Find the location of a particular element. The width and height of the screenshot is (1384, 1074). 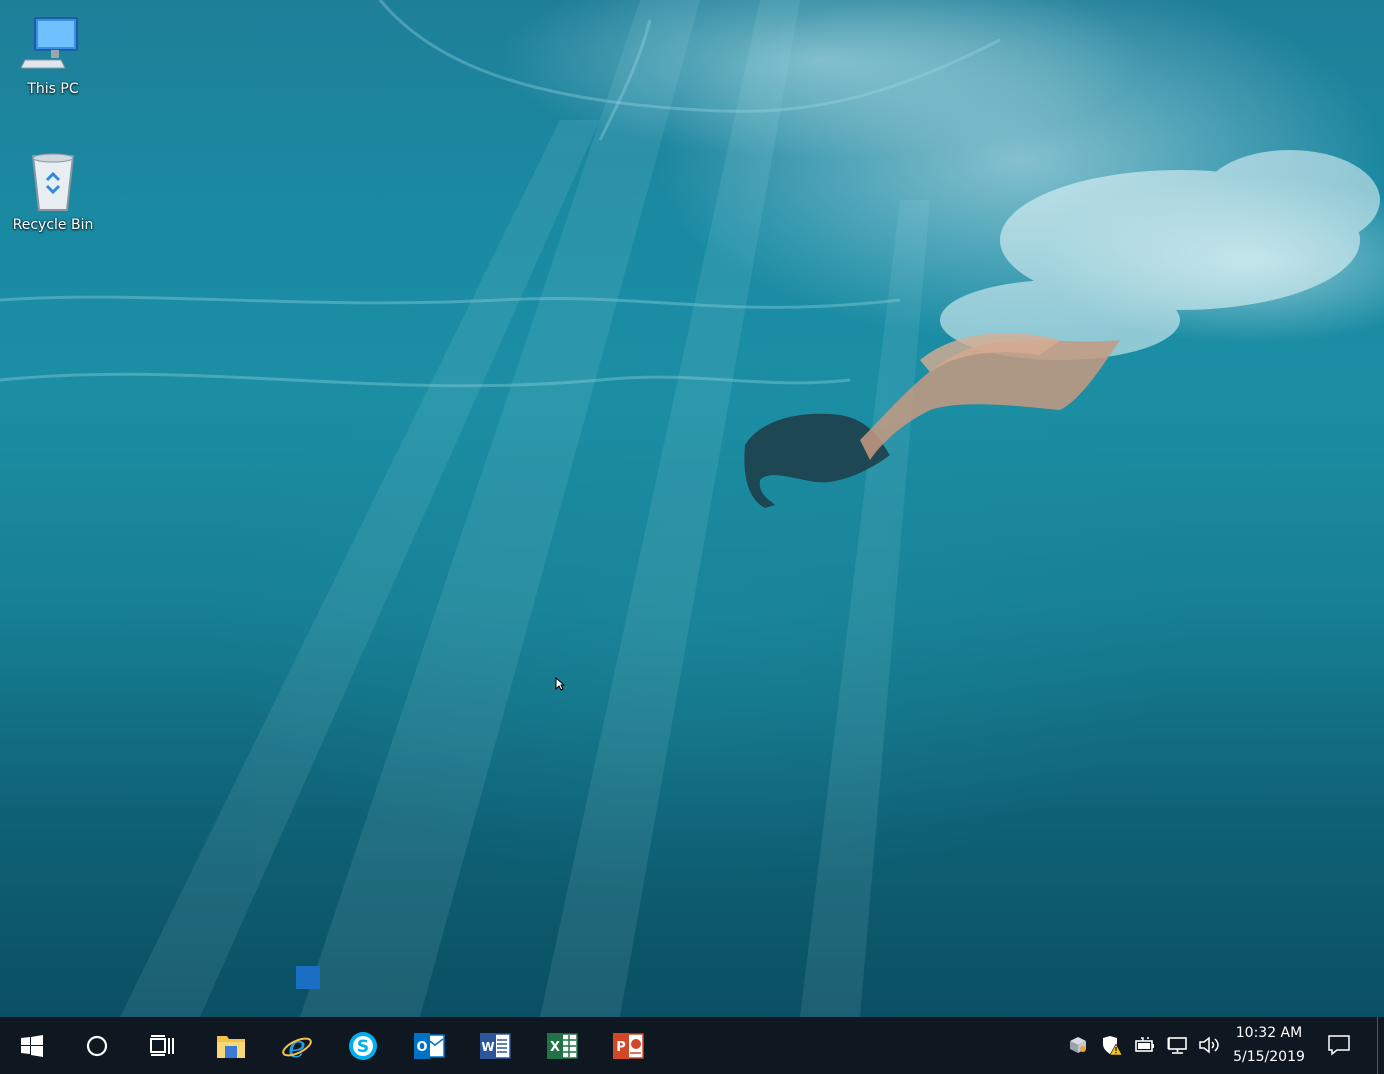

desktop-blue-square is located at coordinates (308, 977).